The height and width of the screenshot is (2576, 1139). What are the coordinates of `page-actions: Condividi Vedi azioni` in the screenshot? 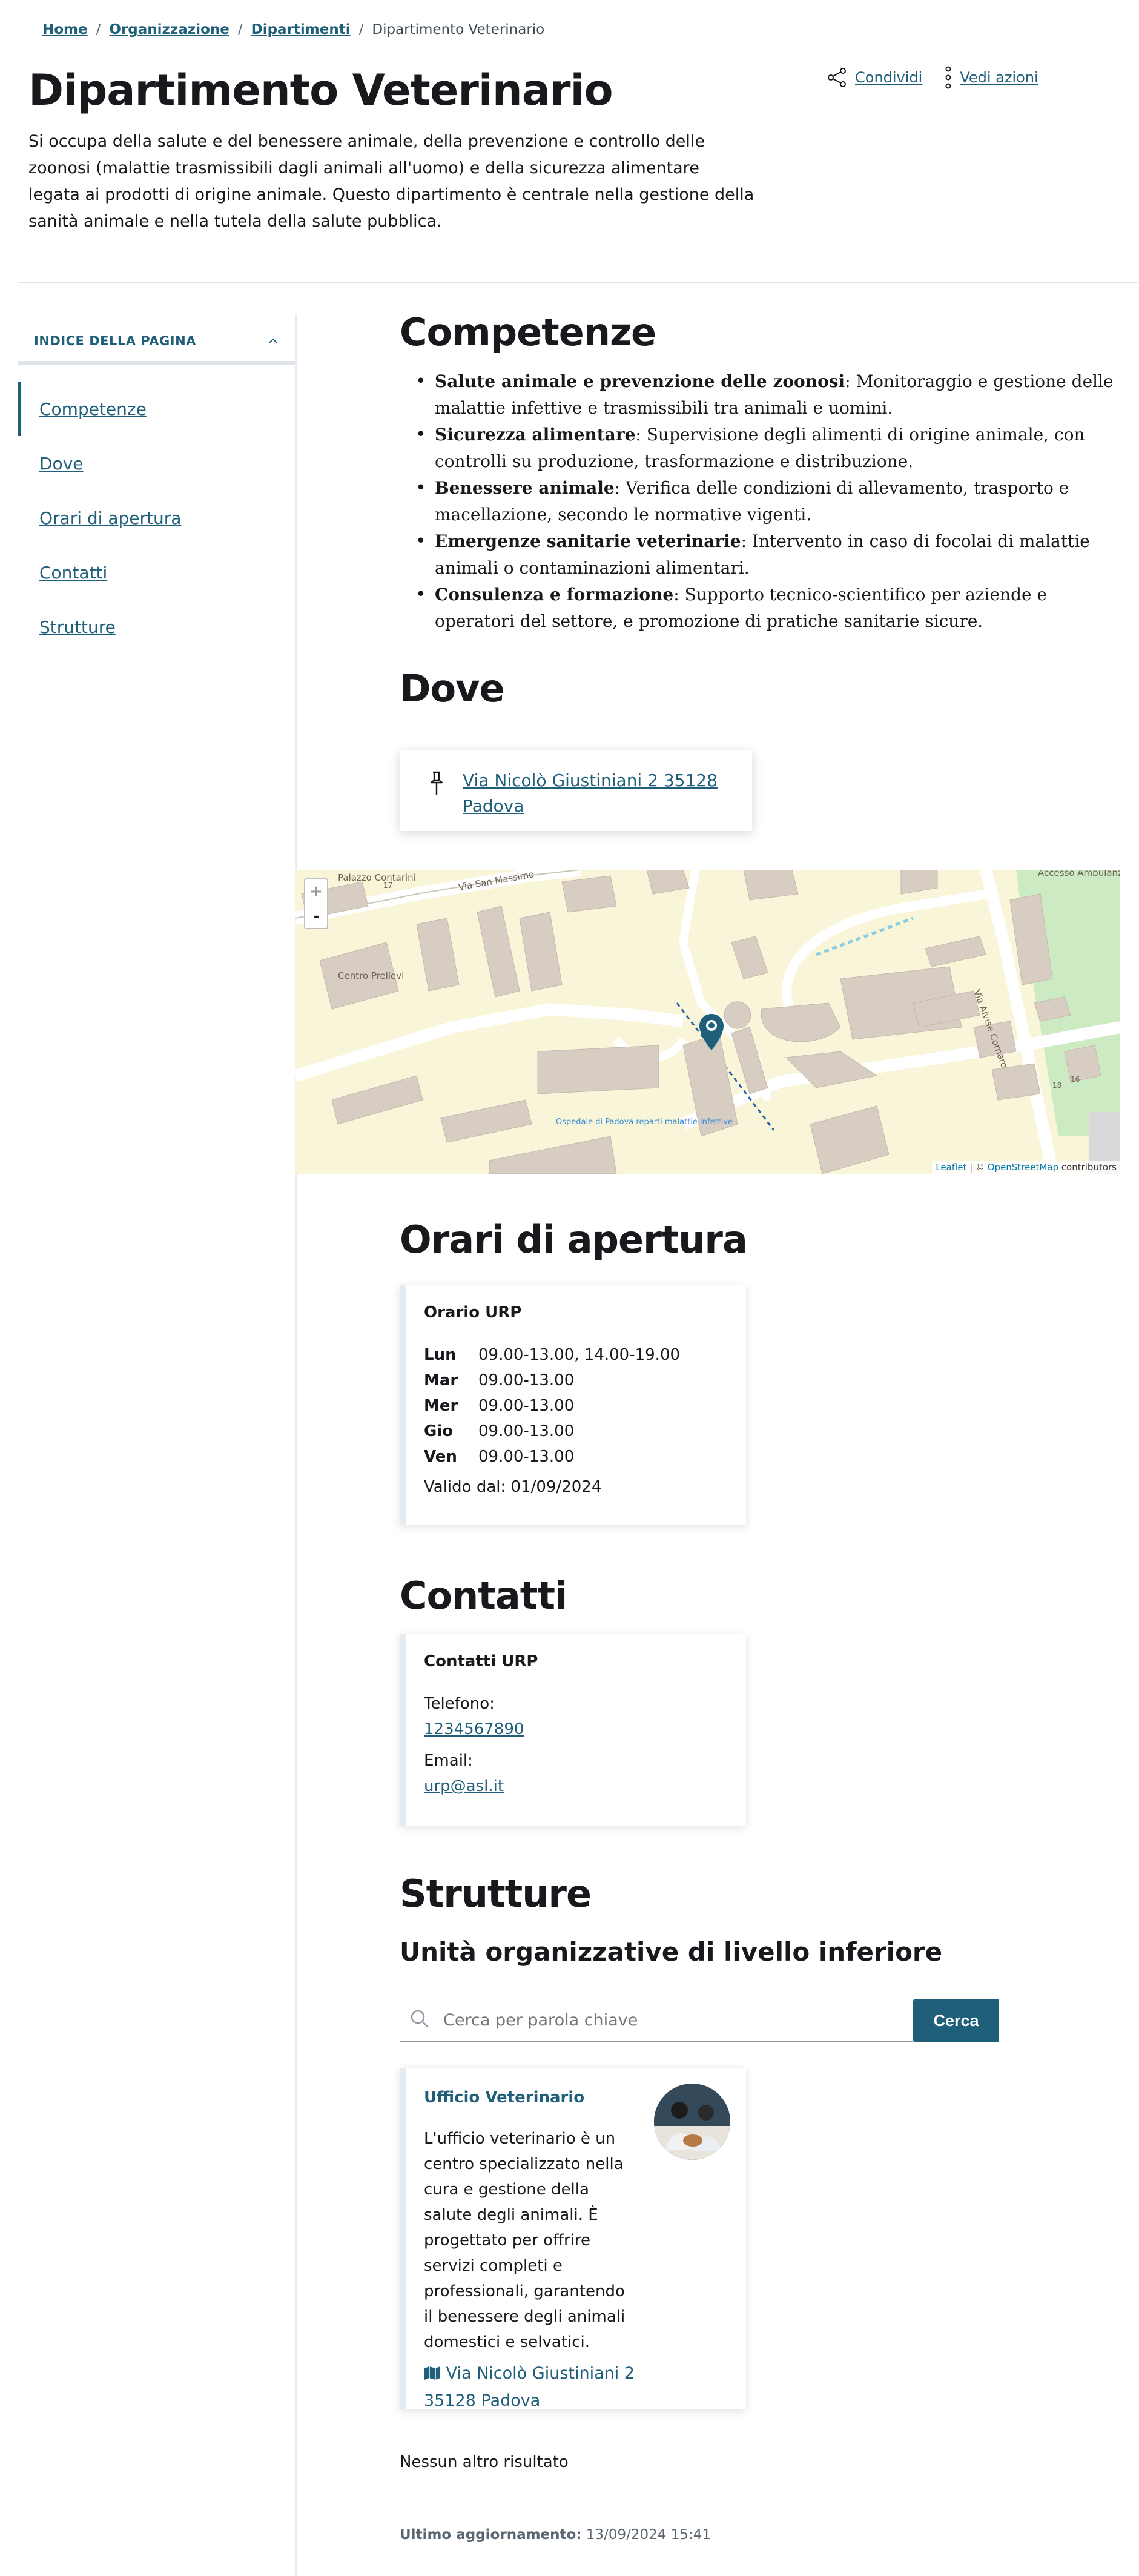 It's located at (932, 77).